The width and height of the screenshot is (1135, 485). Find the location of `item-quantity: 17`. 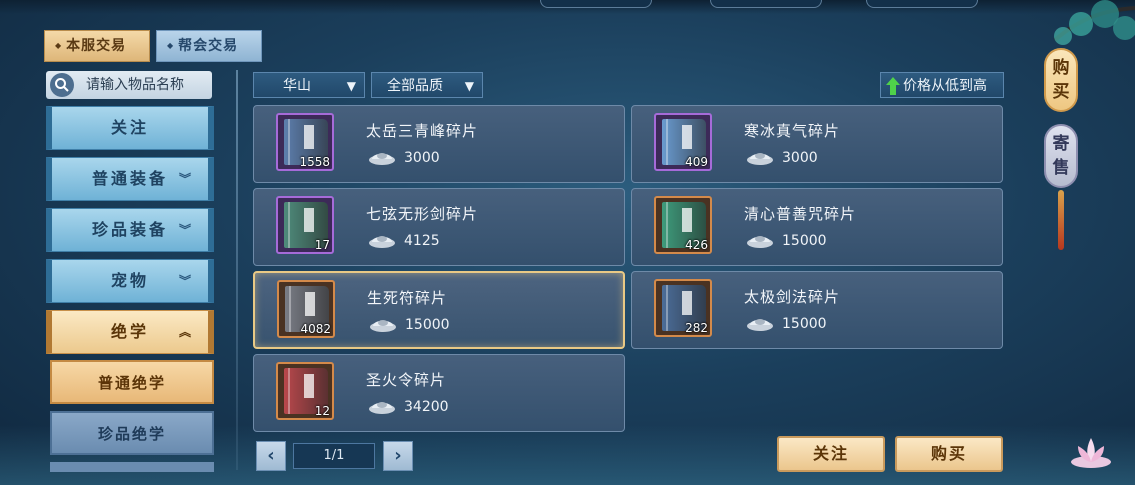

item-quantity: 17 is located at coordinates (322, 245).